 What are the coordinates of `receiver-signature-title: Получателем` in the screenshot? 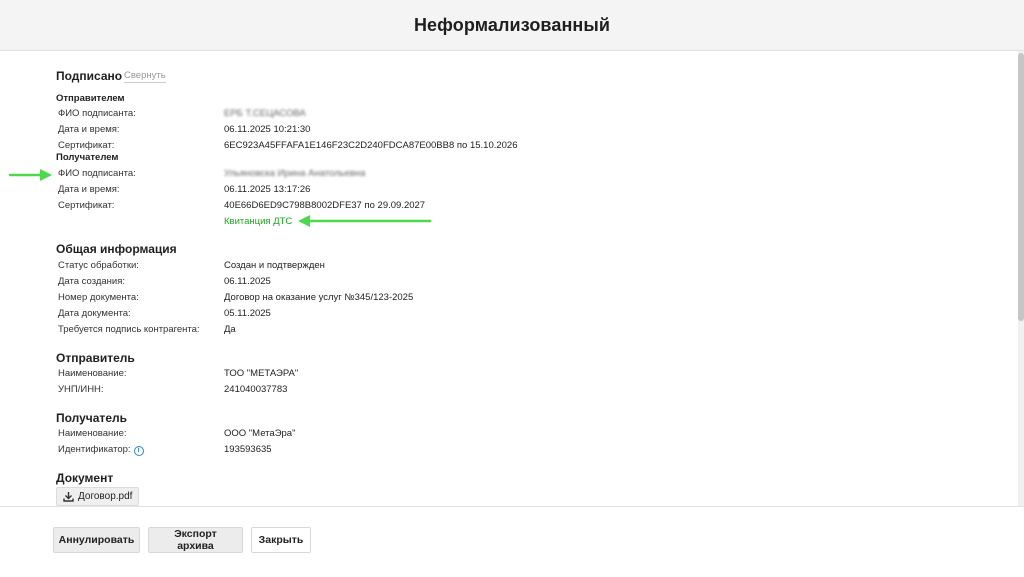 It's located at (87, 157).